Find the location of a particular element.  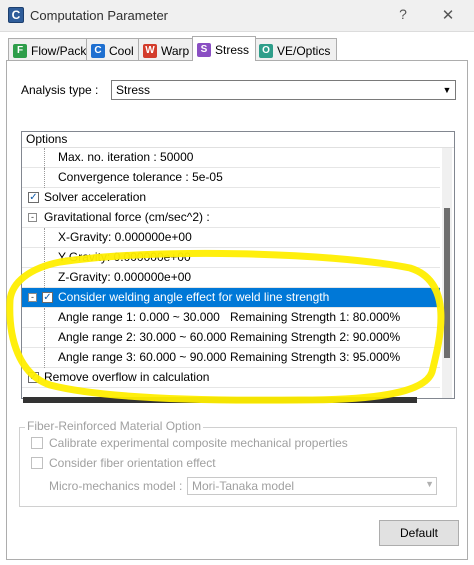

tab-label: Stress is located at coordinates (232, 50).